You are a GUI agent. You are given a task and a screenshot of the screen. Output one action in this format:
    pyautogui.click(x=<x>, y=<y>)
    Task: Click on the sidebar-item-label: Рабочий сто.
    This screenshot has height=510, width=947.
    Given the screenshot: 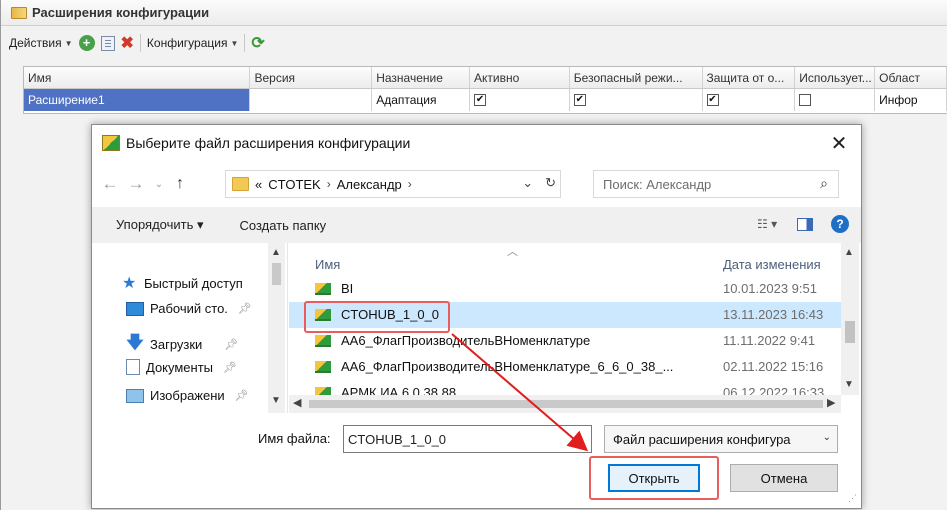 What is the action you would take?
    pyautogui.click(x=189, y=308)
    